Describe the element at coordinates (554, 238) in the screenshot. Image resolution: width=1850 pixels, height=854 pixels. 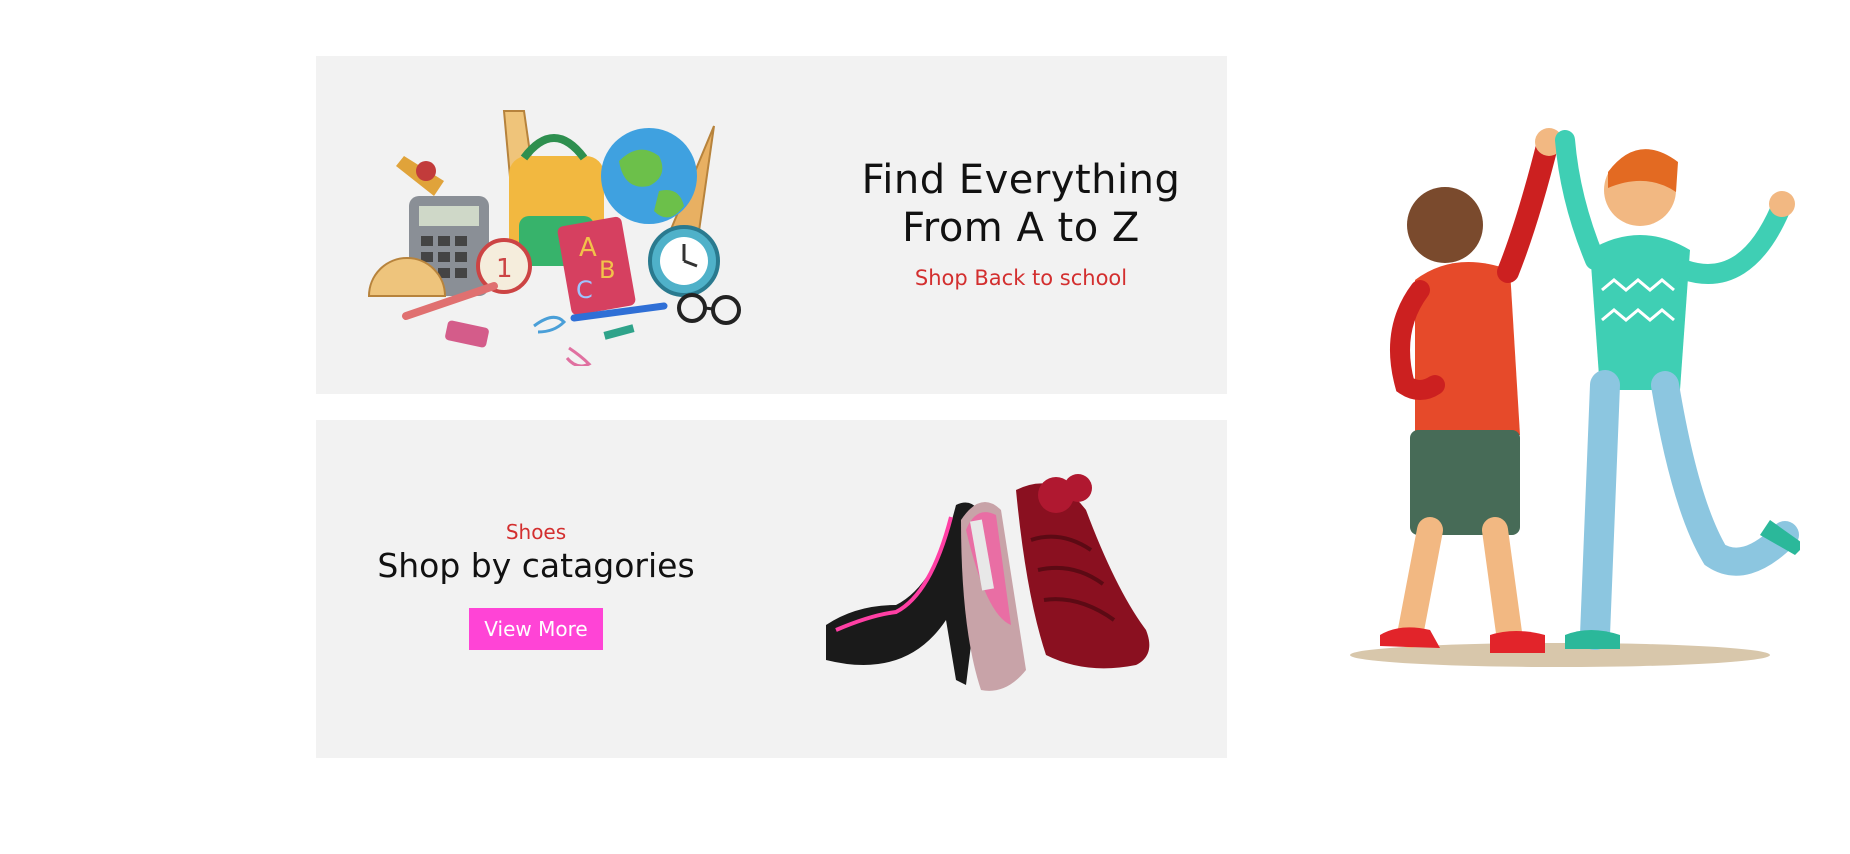
I see `school-supplies-icon: A B C 1` at that location.